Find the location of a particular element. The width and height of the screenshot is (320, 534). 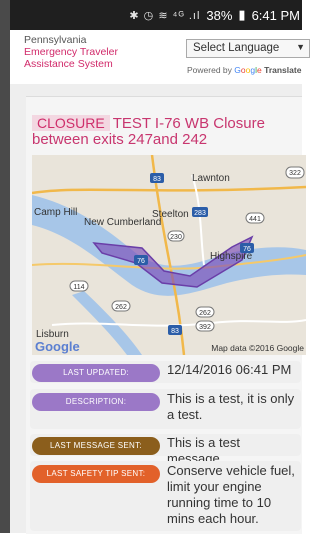

brand-line-2: Emergency Traveler is located at coordinates (71, 52).